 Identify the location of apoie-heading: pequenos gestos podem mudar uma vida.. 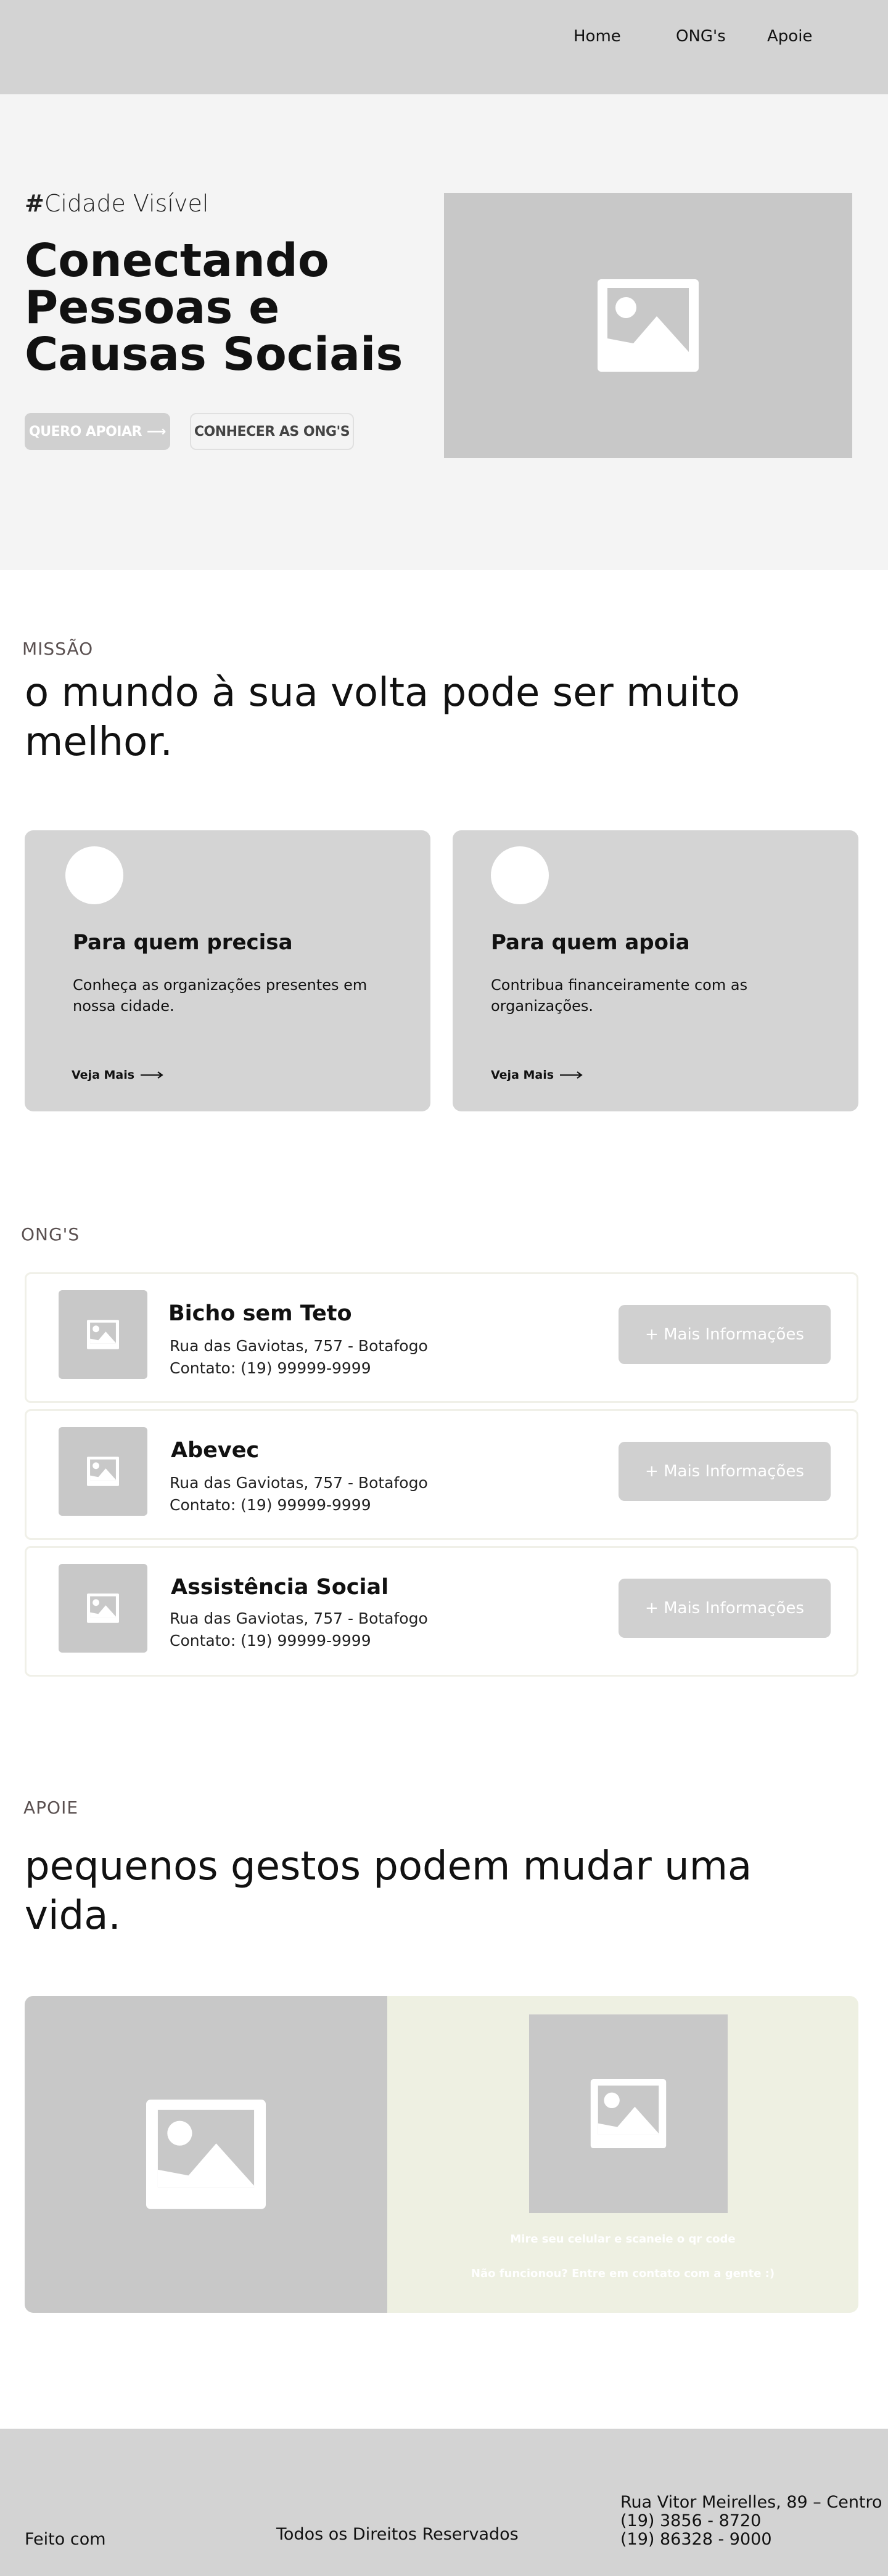
(388, 1891).